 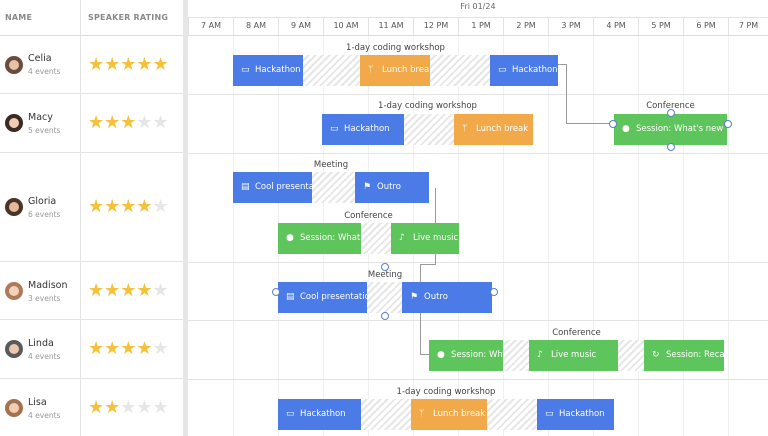 What do you see at coordinates (300, 27) in the screenshot?
I see `hour-label: 9 AM` at bounding box center [300, 27].